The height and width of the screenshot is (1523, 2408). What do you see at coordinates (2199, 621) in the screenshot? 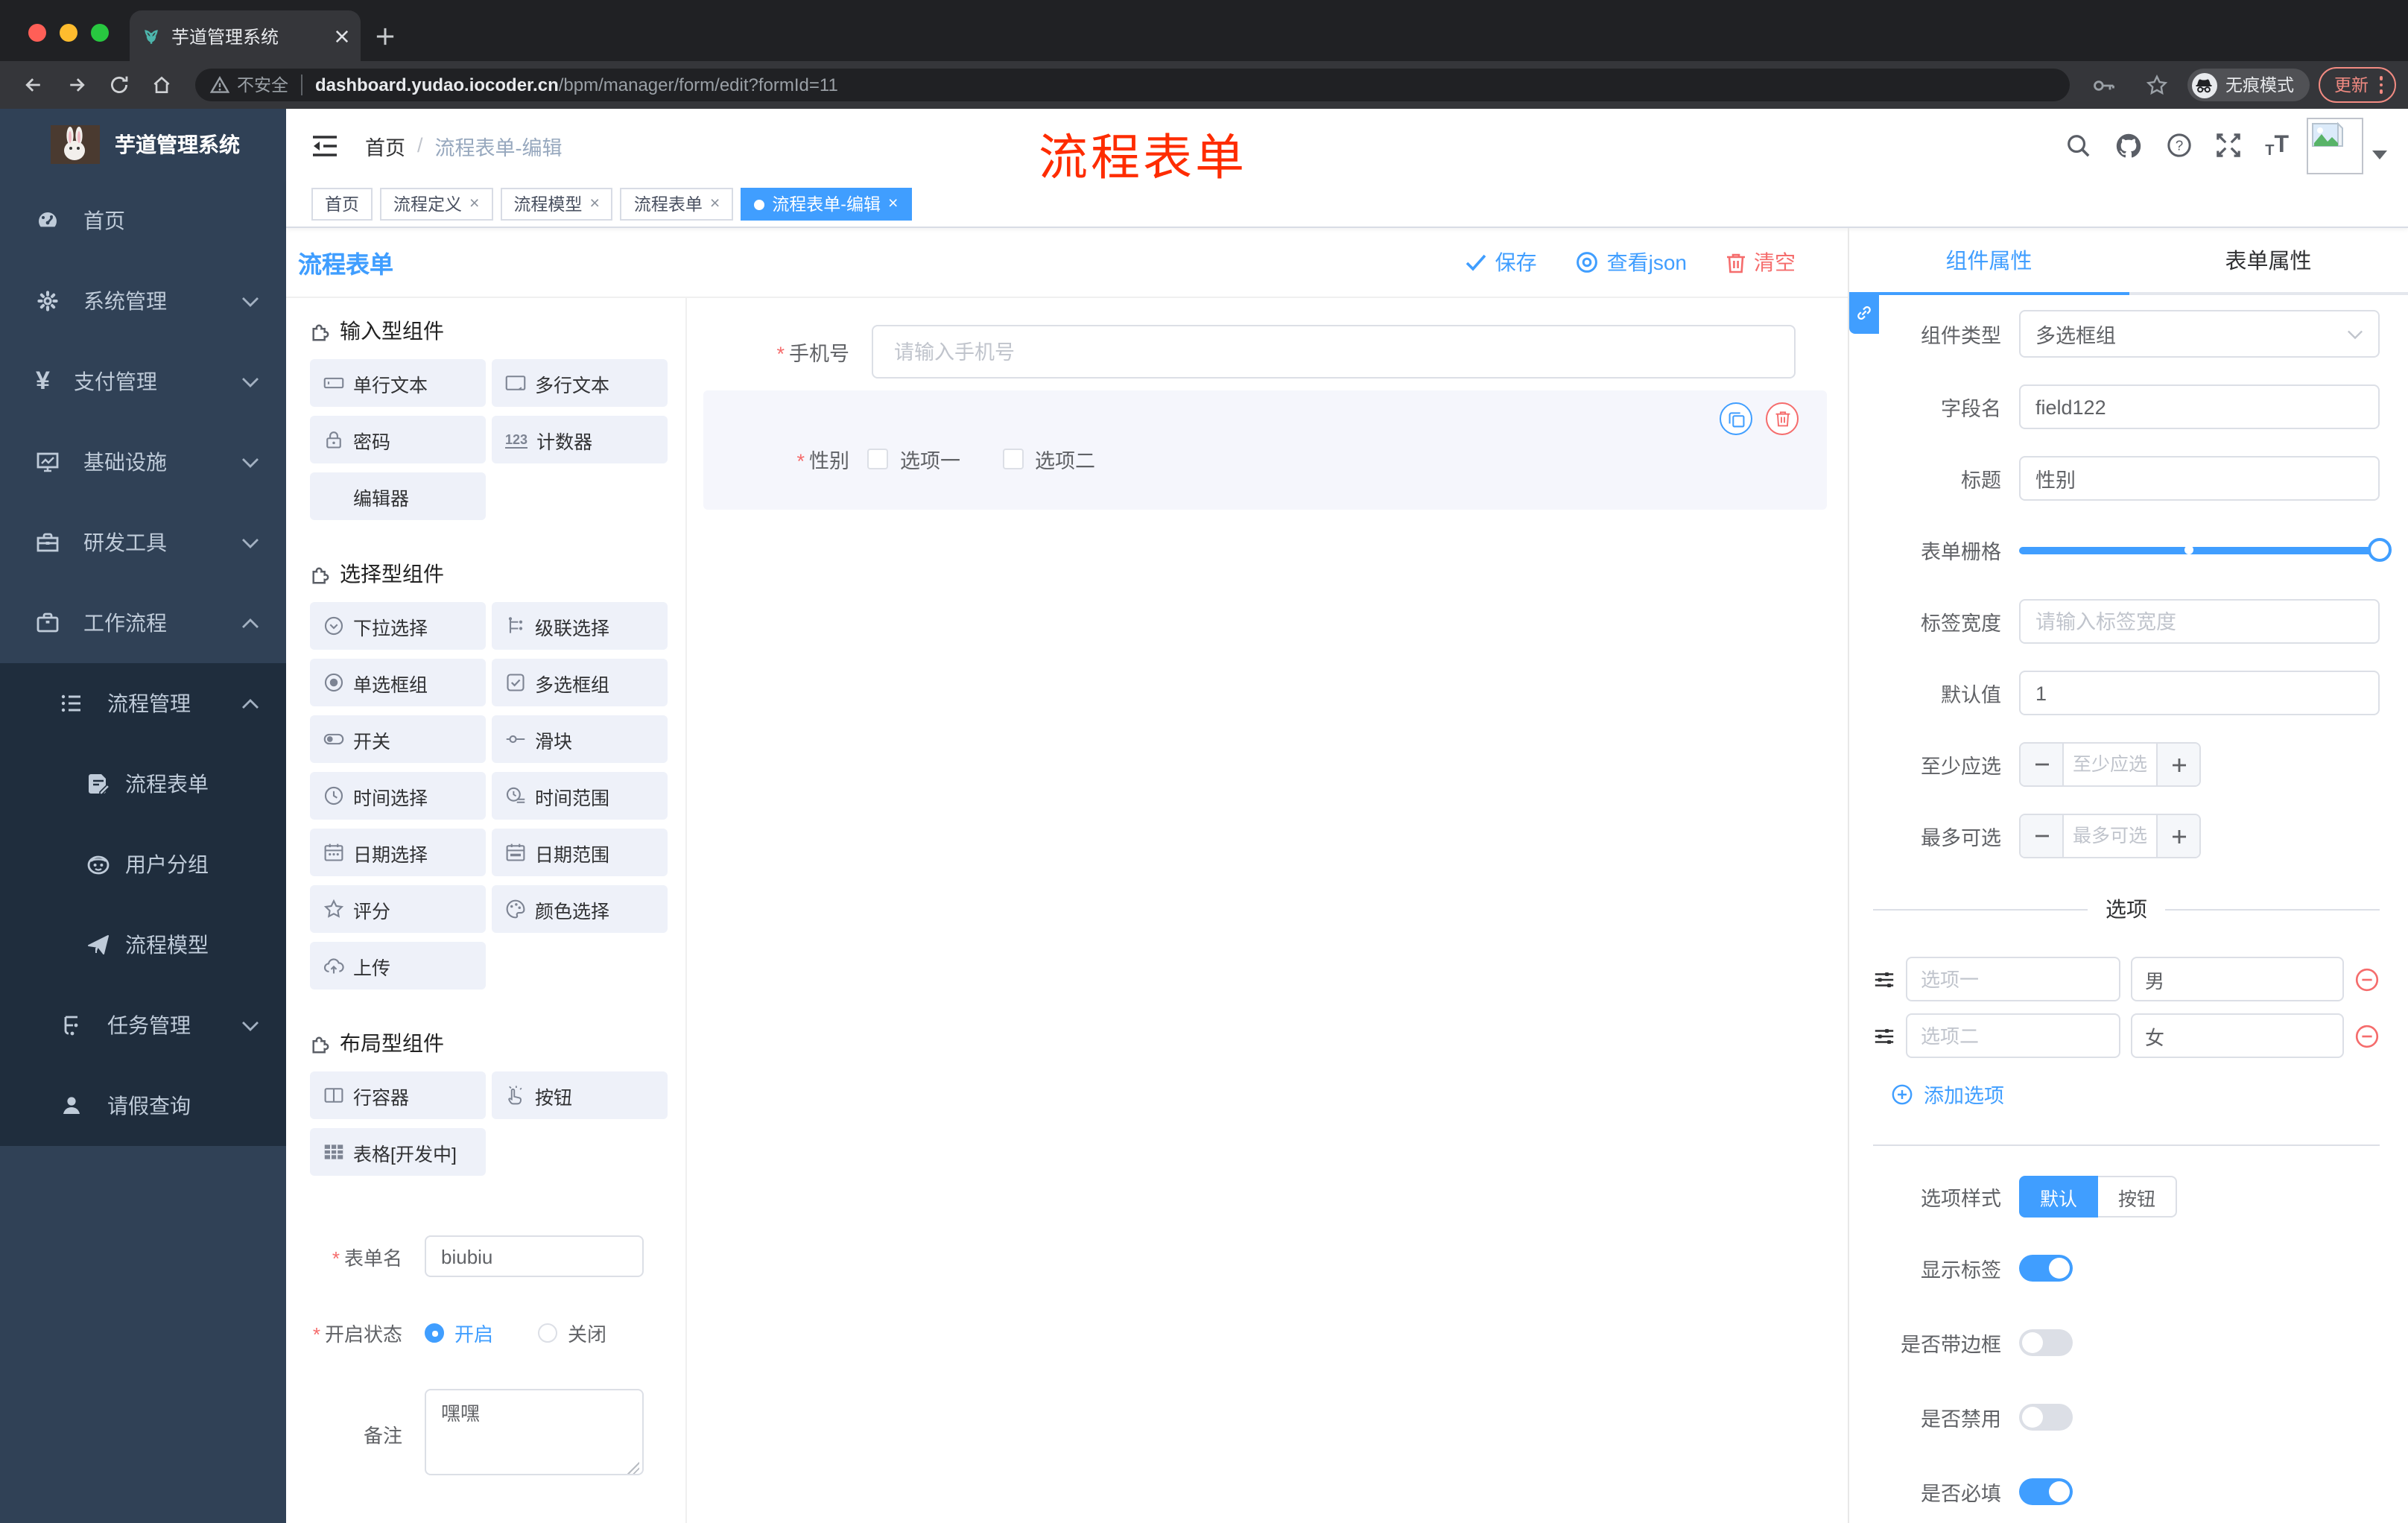
I see `label-width-input` at bounding box center [2199, 621].